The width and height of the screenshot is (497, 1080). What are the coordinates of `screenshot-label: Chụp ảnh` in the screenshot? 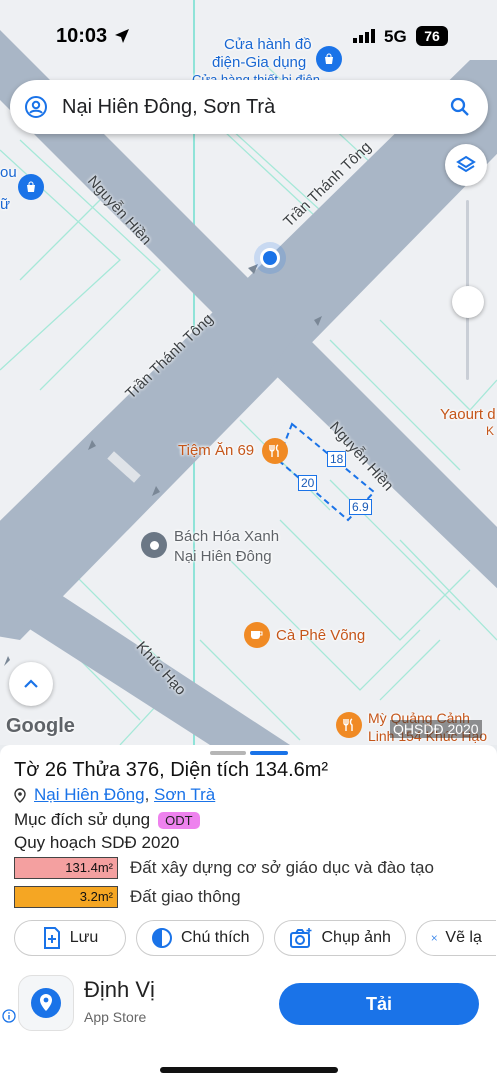 It's located at (356, 937).